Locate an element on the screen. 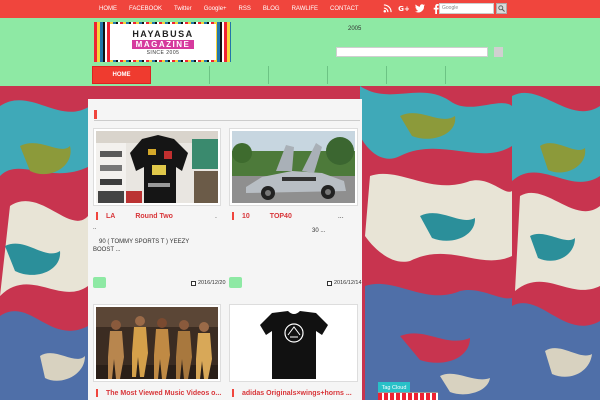 Image resolution: width=600 pixels, height=400 pixels. post-title-2-part-a: 10 is located at coordinates (246, 216).